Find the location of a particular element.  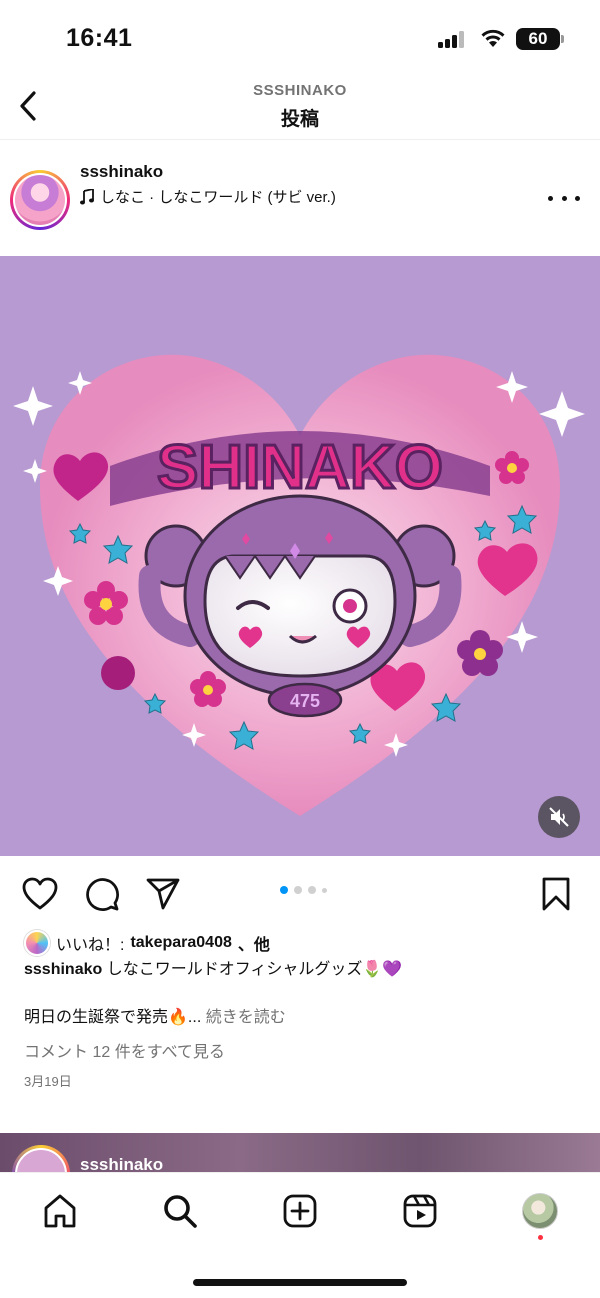

post-music-label: しなこ · しなこワールド (サビ ver.) is located at coordinates (218, 197).